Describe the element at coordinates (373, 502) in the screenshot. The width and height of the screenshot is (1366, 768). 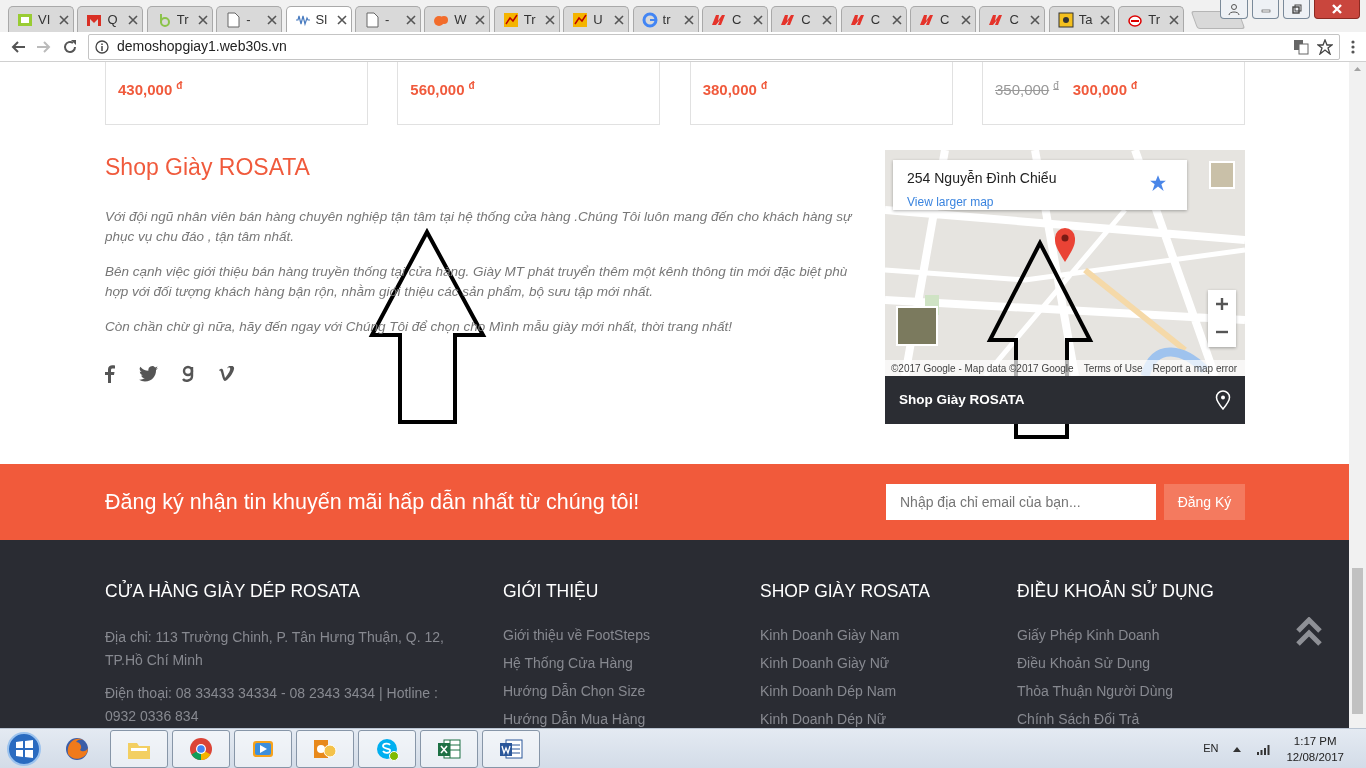
I see `newsletter-title: Đăng ký nhận tin khuyến mãi hấp dẫn nhất từ chúng tôi!` at that location.